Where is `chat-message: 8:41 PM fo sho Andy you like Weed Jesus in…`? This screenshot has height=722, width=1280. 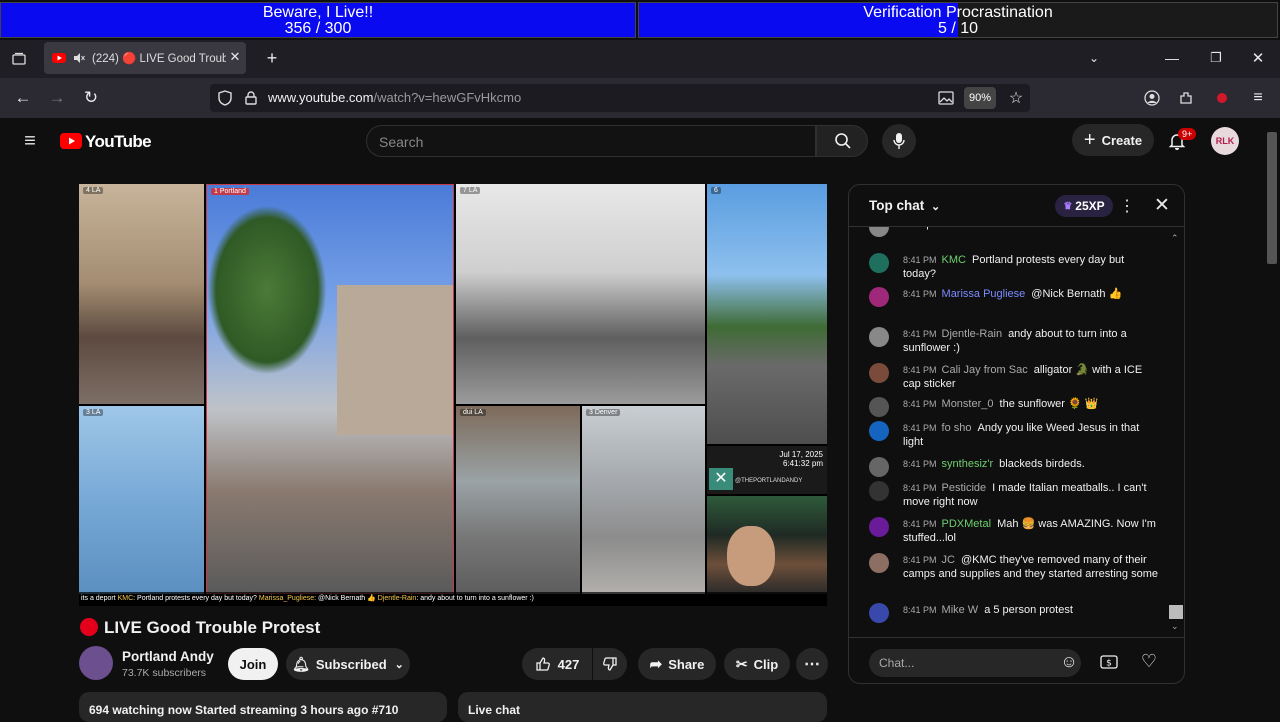 chat-message: 8:41 PM fo sho Andy you like Weed Jesus in… is located at coordinates (1014, 435).